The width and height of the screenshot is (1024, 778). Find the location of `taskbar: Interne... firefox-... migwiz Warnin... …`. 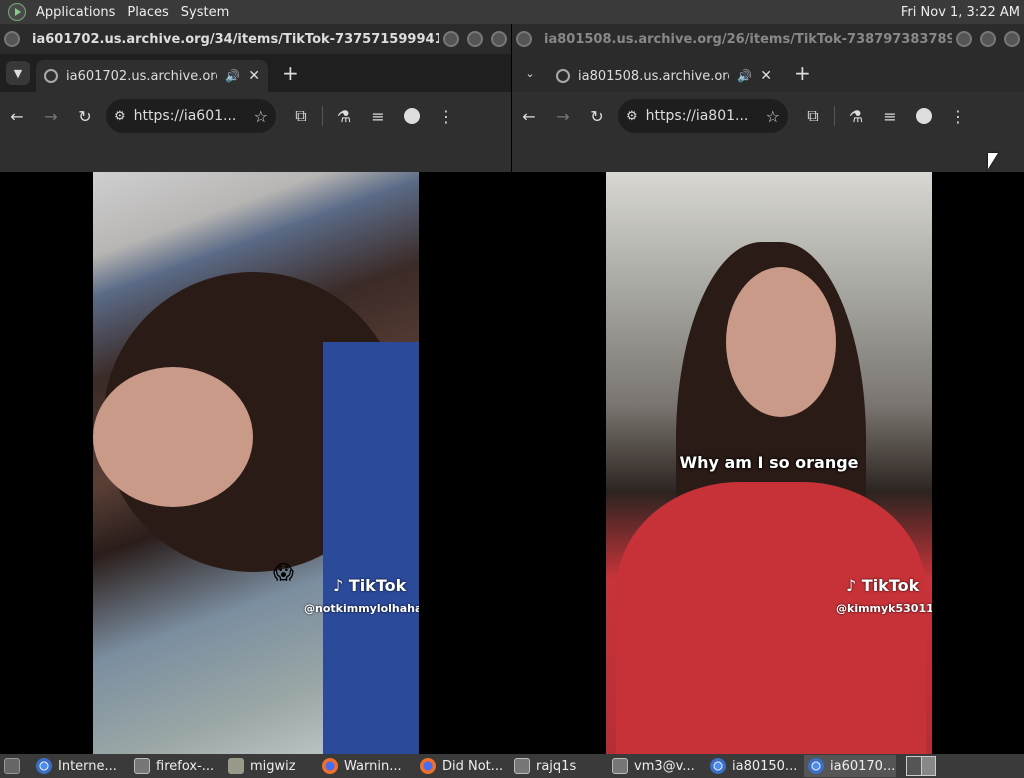

taskbar: Interne... firefox-... migwiz Warnin... … is located at coordinates (512, 766).